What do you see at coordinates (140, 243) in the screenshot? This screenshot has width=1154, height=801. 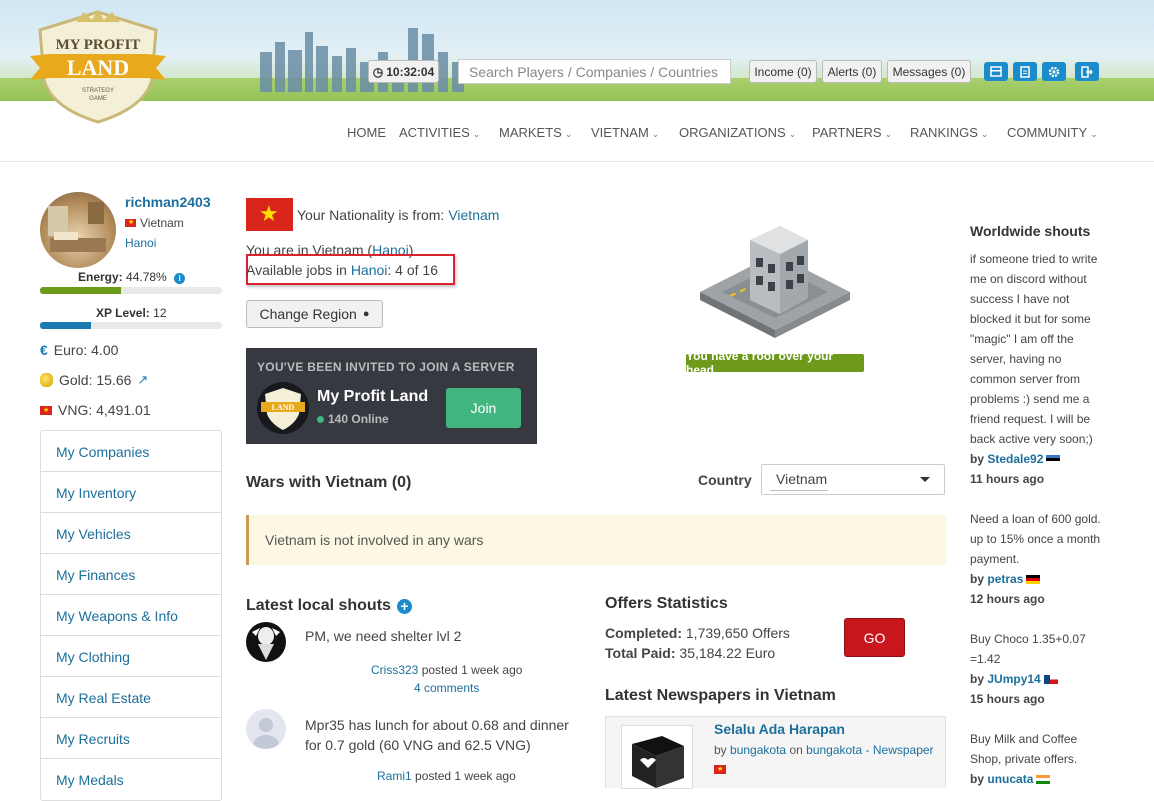 I see `profile-city-link: Hanoi` at bounding box center [140, 243].